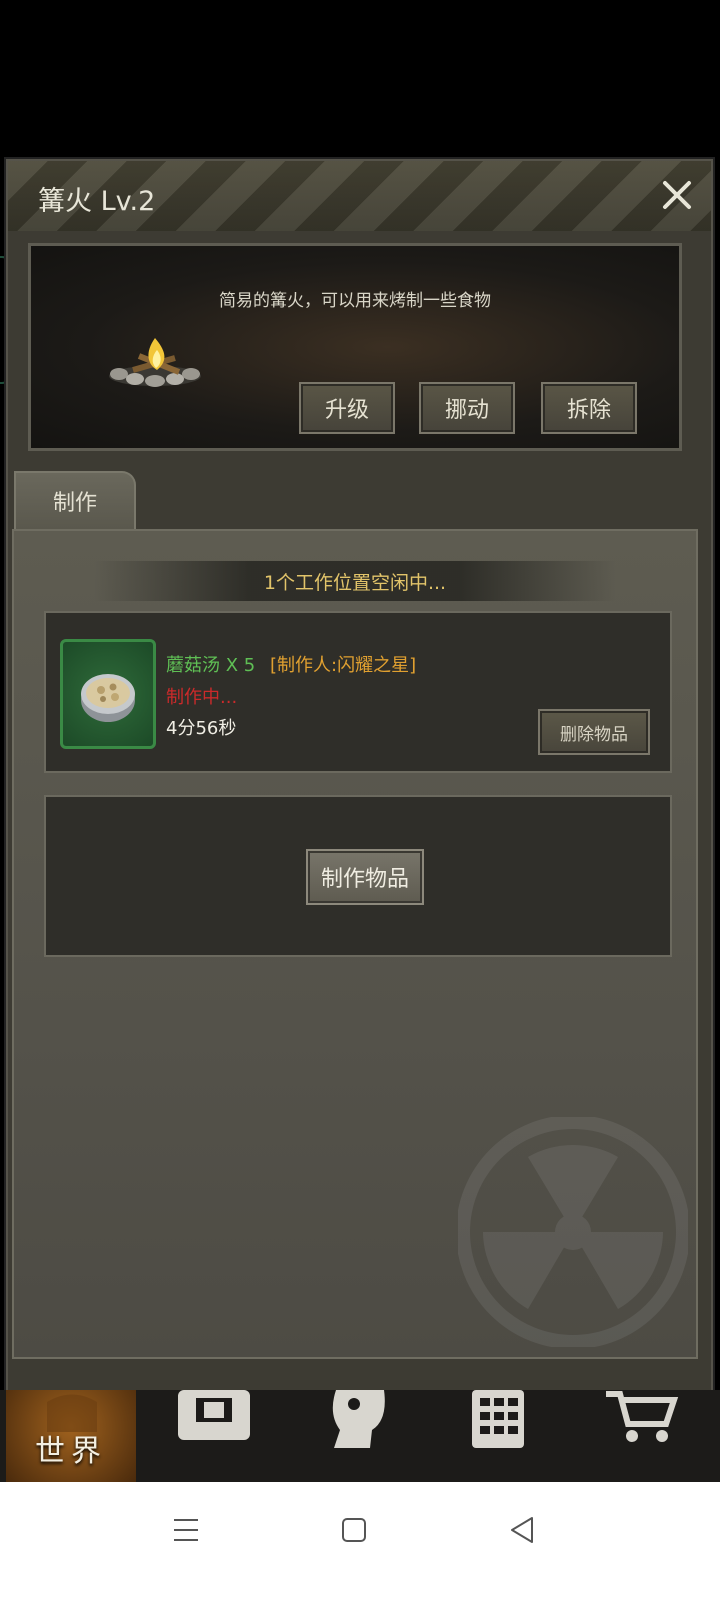  Describe the element at coordinates (522, 1530) in the screenshot. I see `back-icon` at that location.